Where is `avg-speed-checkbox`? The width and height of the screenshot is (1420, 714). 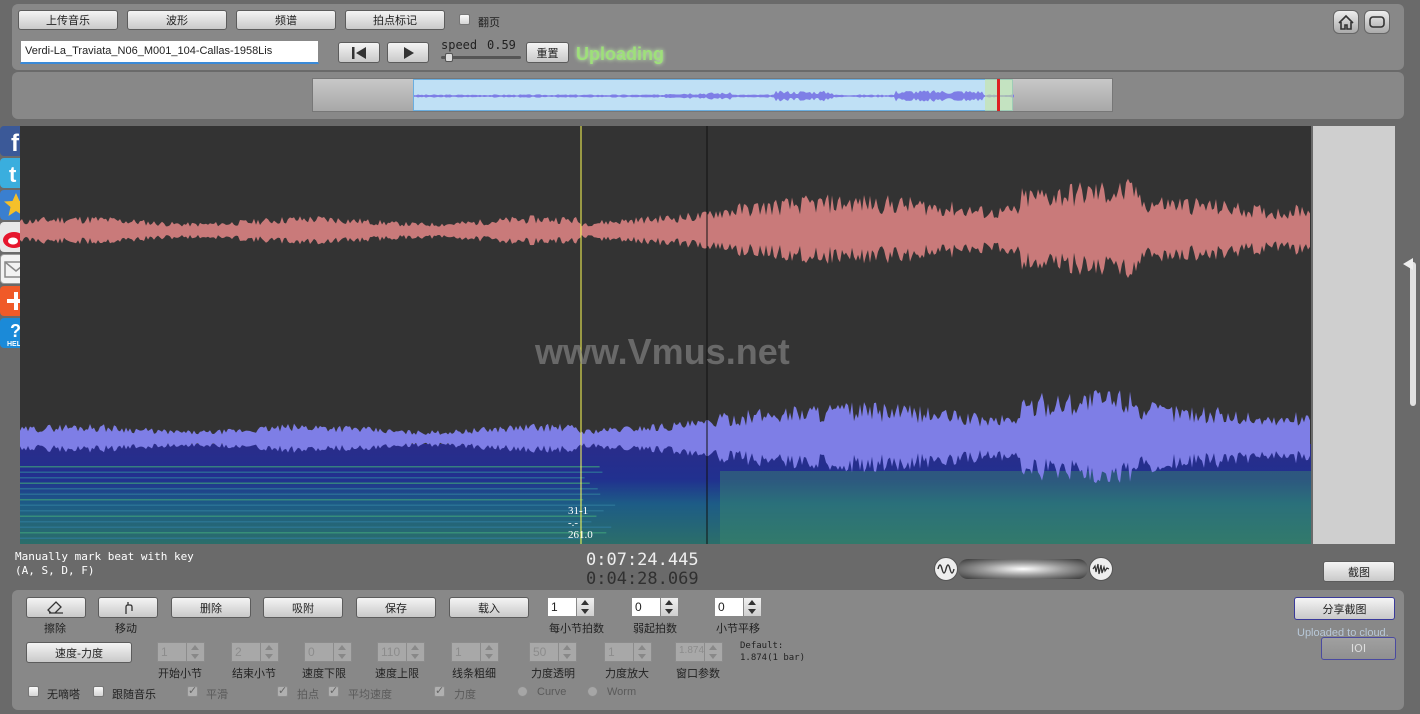
avg-speed-checkbox is located at coordinates (333, 690).